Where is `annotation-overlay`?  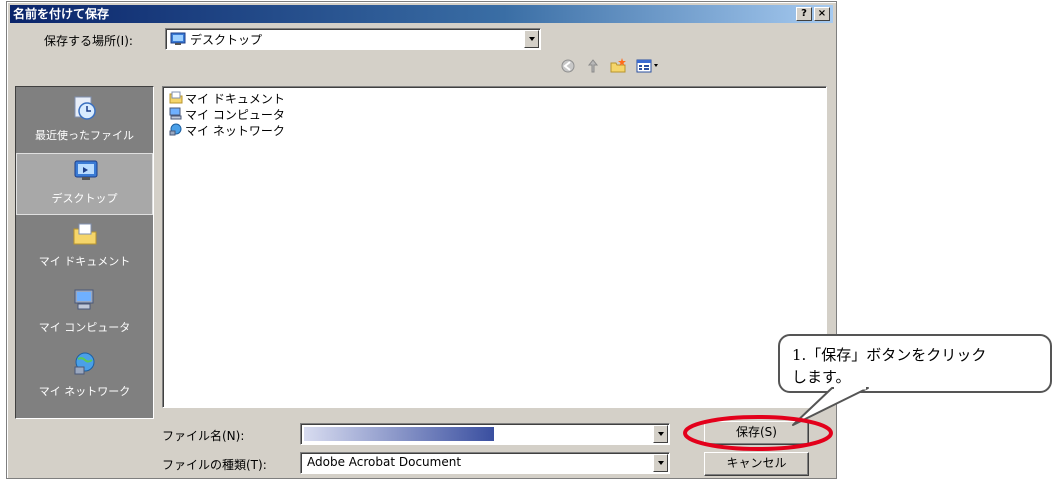 annotation-overlay is located at coordinates (776, 418).